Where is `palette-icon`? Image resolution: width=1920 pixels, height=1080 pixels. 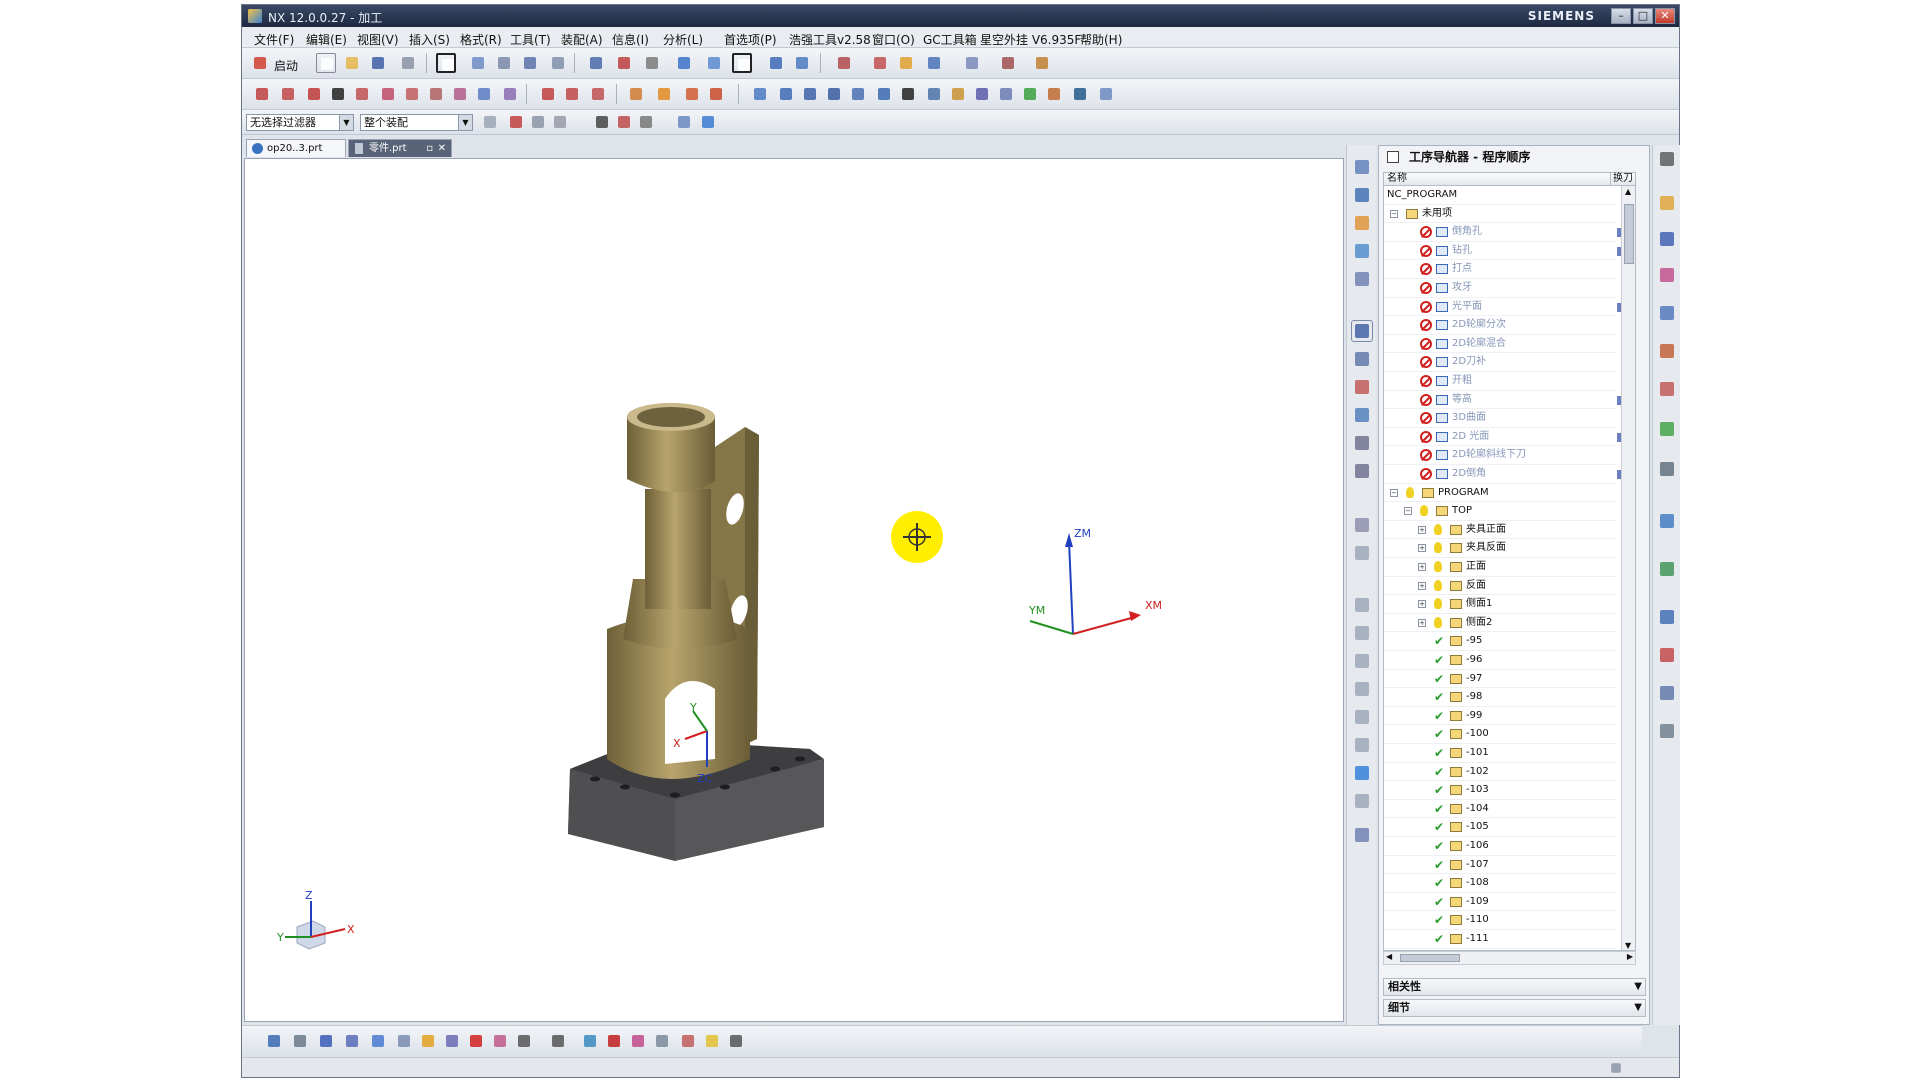 palette-icon is located at coordinates (1362, 717).